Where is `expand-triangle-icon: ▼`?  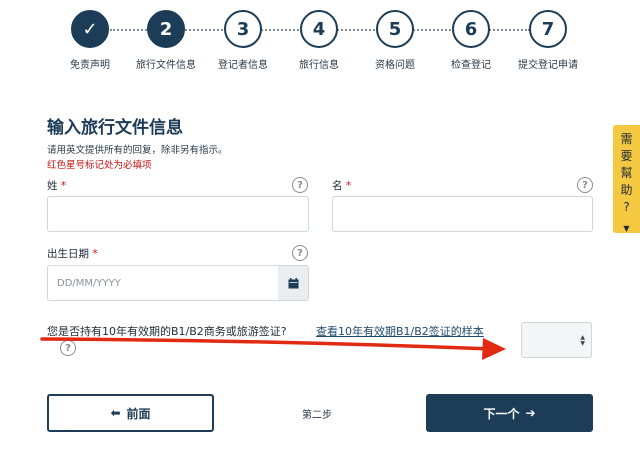 expand-triangle-icon: ▼ is located at coordinates (626, 228).